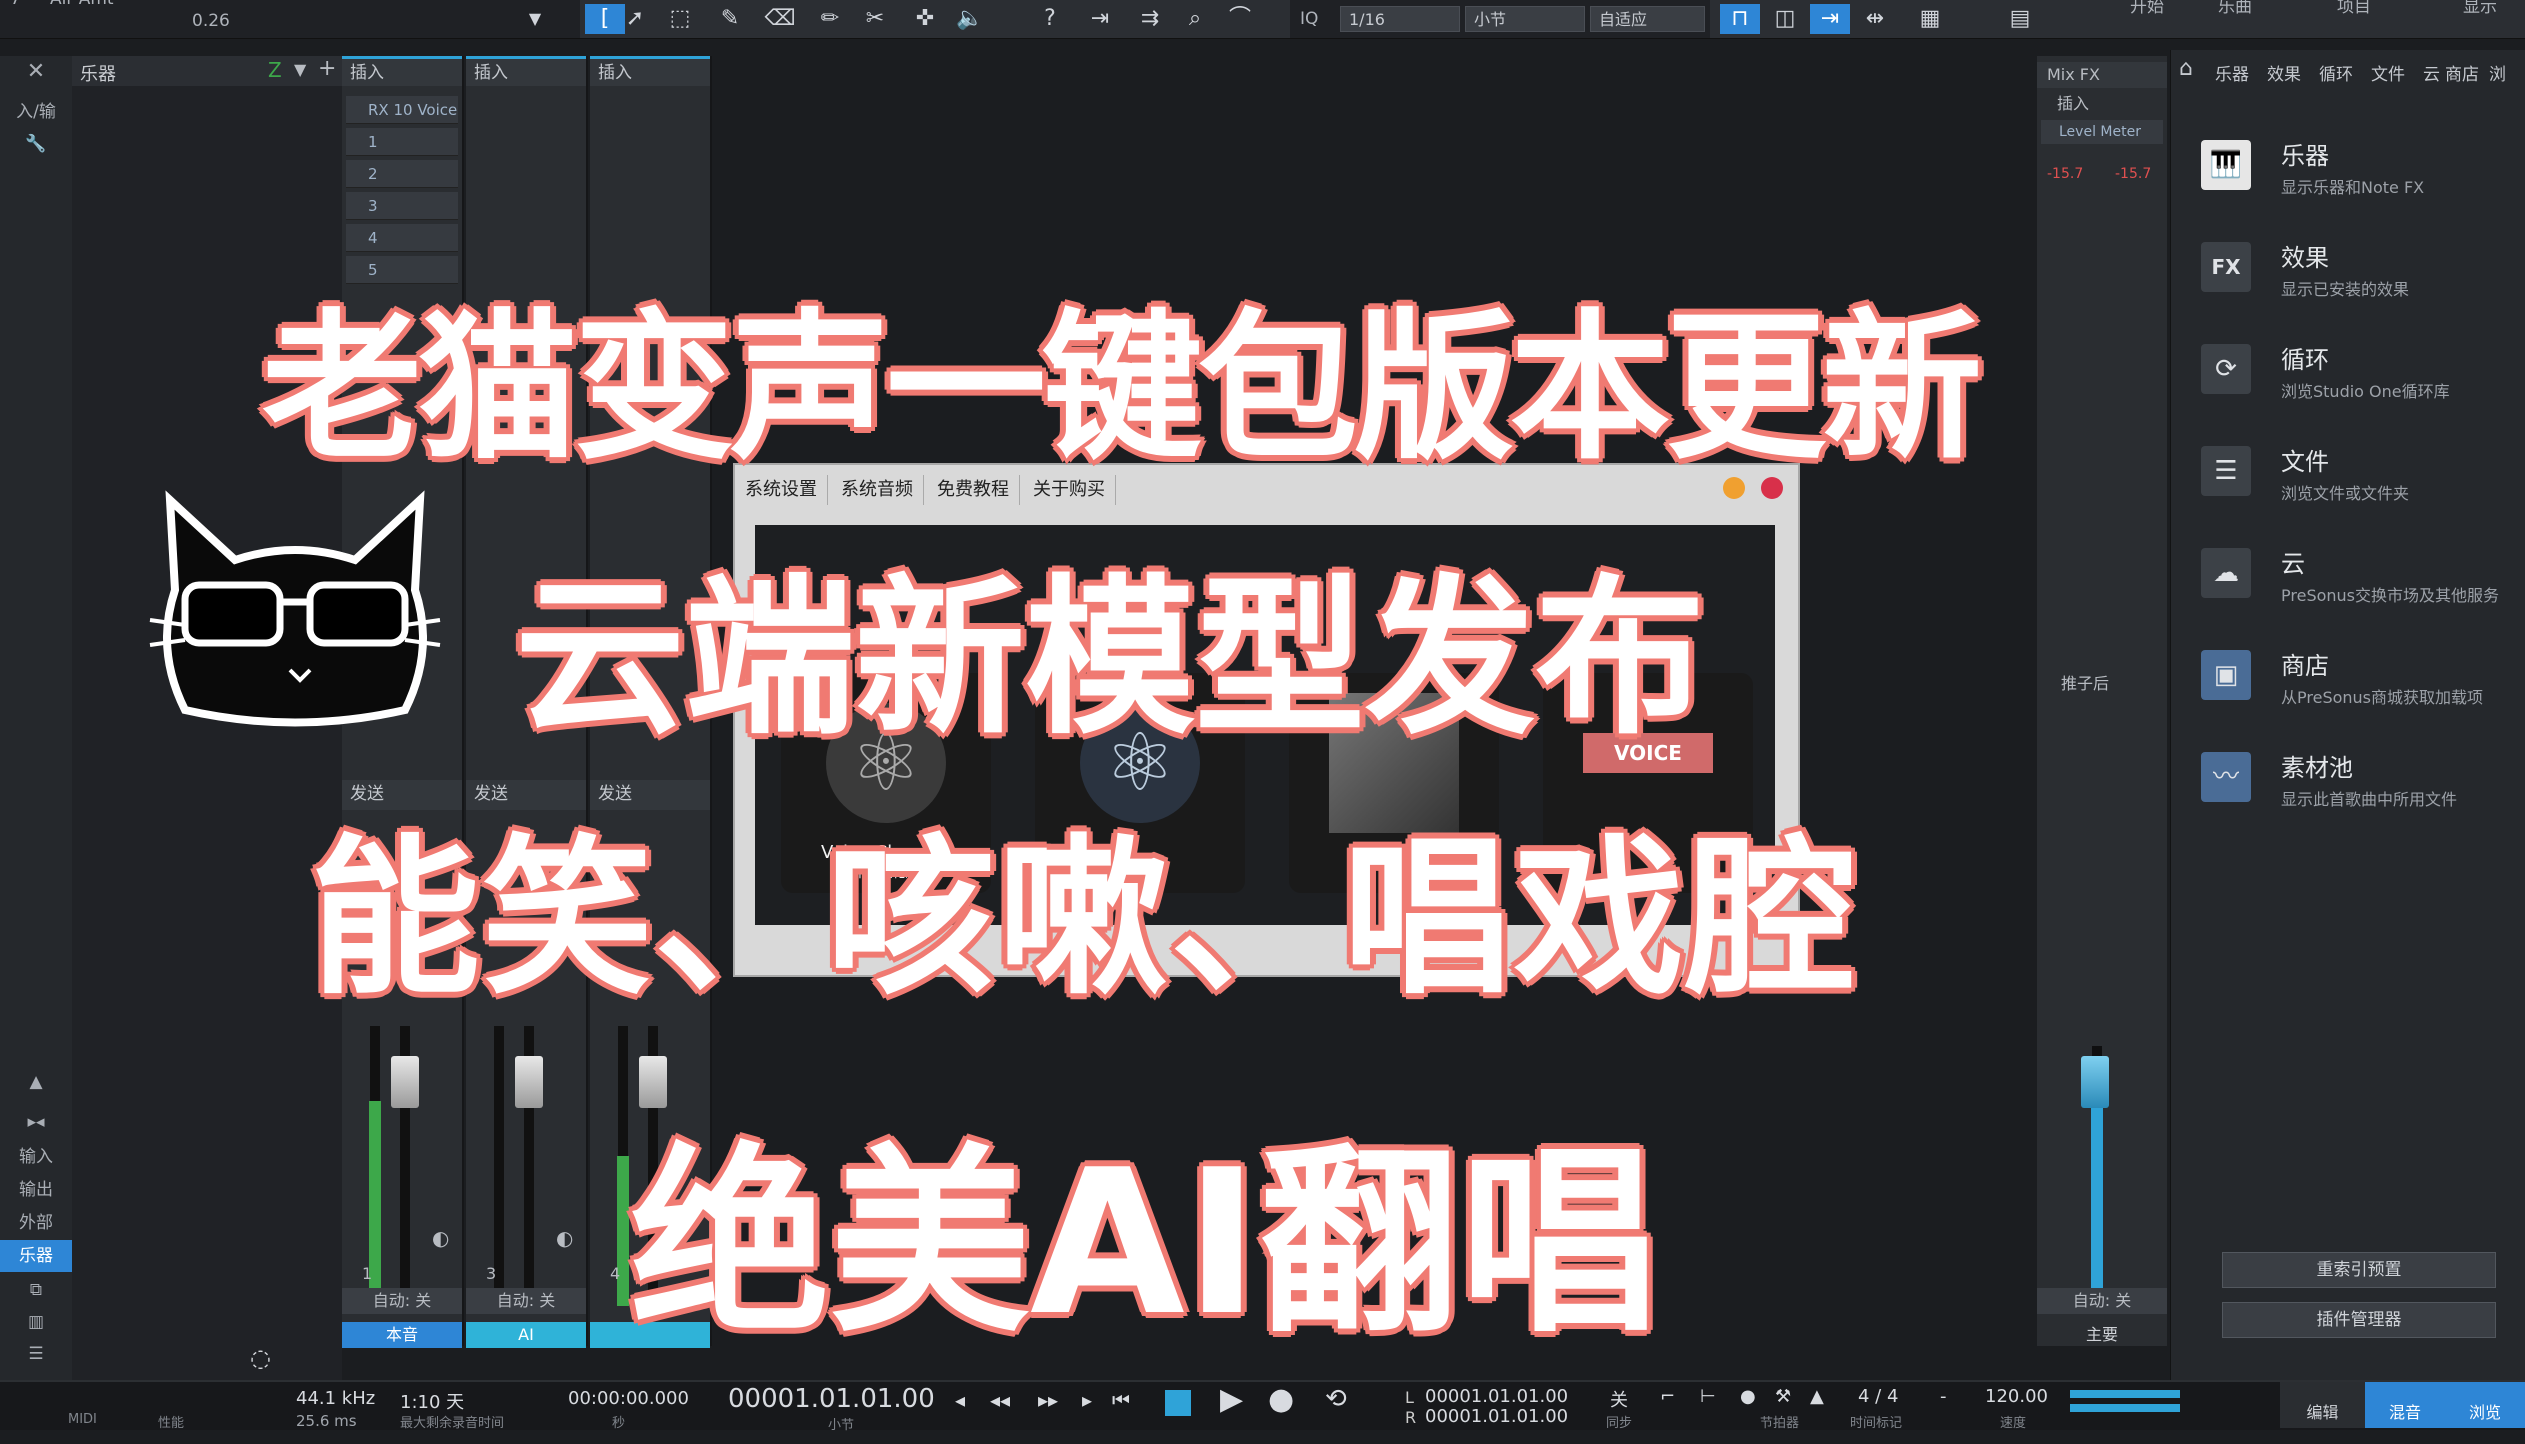  Describe the element at coordinates (36, 1256) in the screenshot. I see `left-item-instrument: 乐器` at that location.